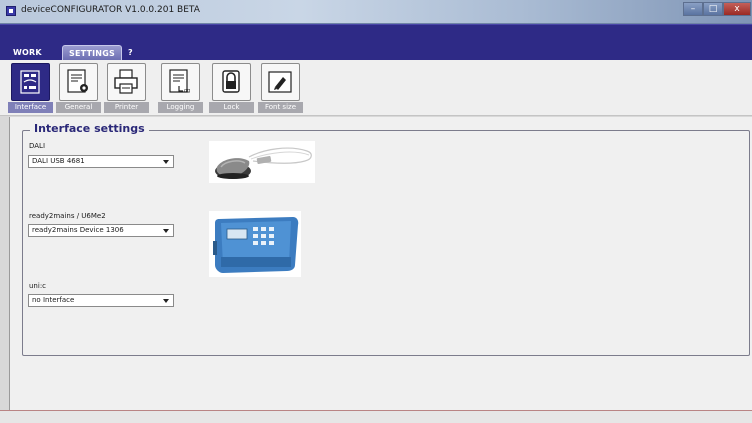 The image size is (752, 423). I want to click on toolbar-lock-label: Lock, so click(231, 107).